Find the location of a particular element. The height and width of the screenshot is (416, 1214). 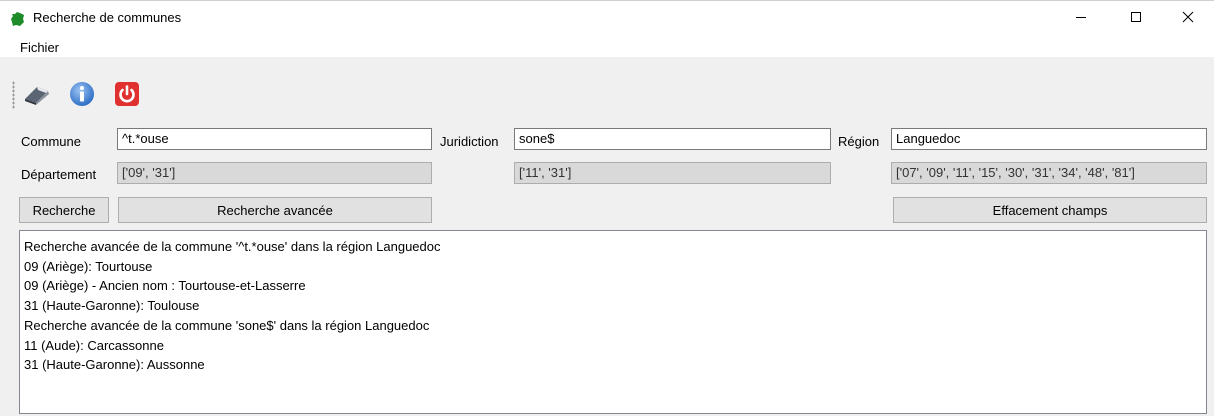

close-button is located at coordinates (1188, 18).